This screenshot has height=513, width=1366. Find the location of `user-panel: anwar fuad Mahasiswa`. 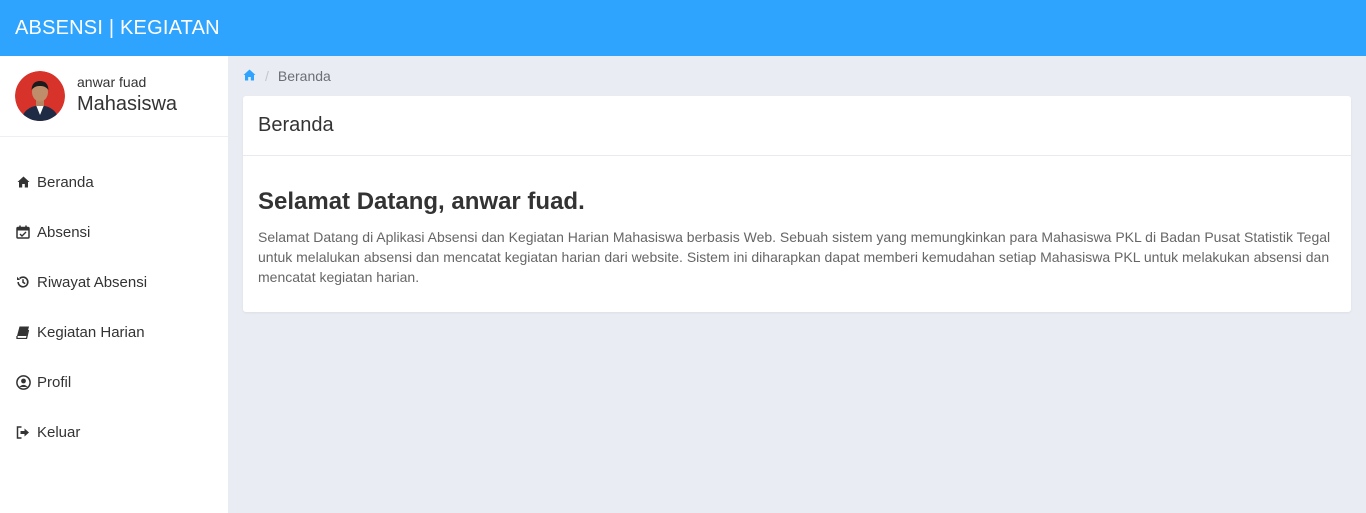

user-panel: anwar fuad Mahasiswa is located at coordinates (114, 96).